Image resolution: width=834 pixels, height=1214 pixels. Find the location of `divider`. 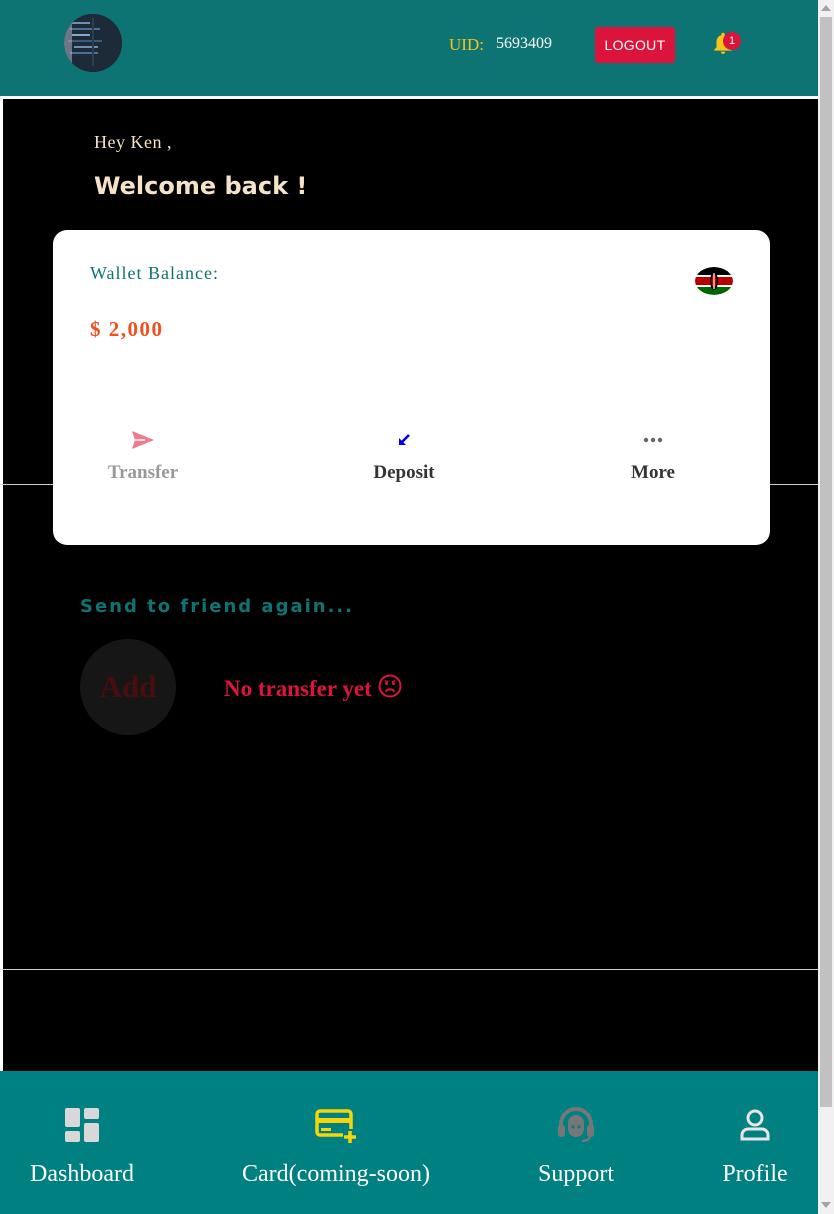

divider is located at coordinates (409, 969).